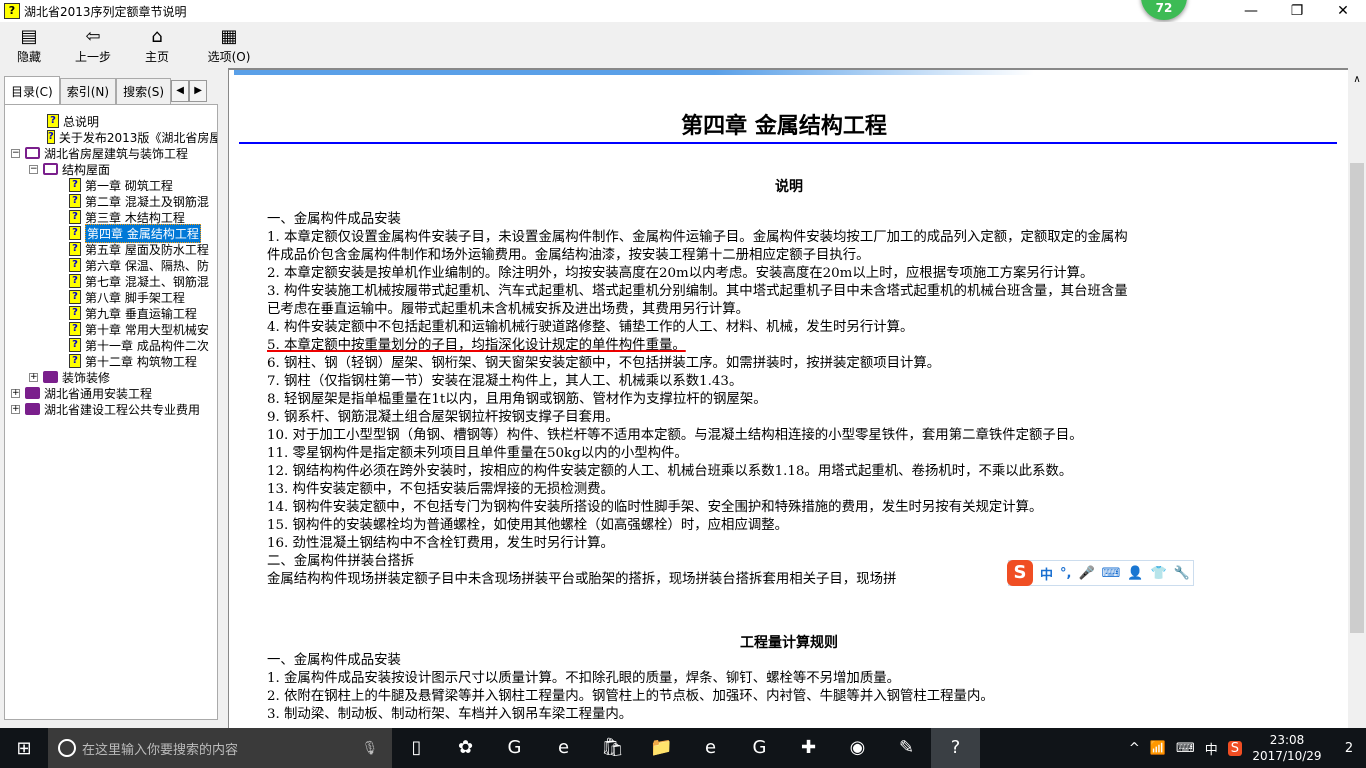  Describe the element at coordinates (1357, 79) in the screenshot. I see `scroll-up-icon: ∧` at that location.